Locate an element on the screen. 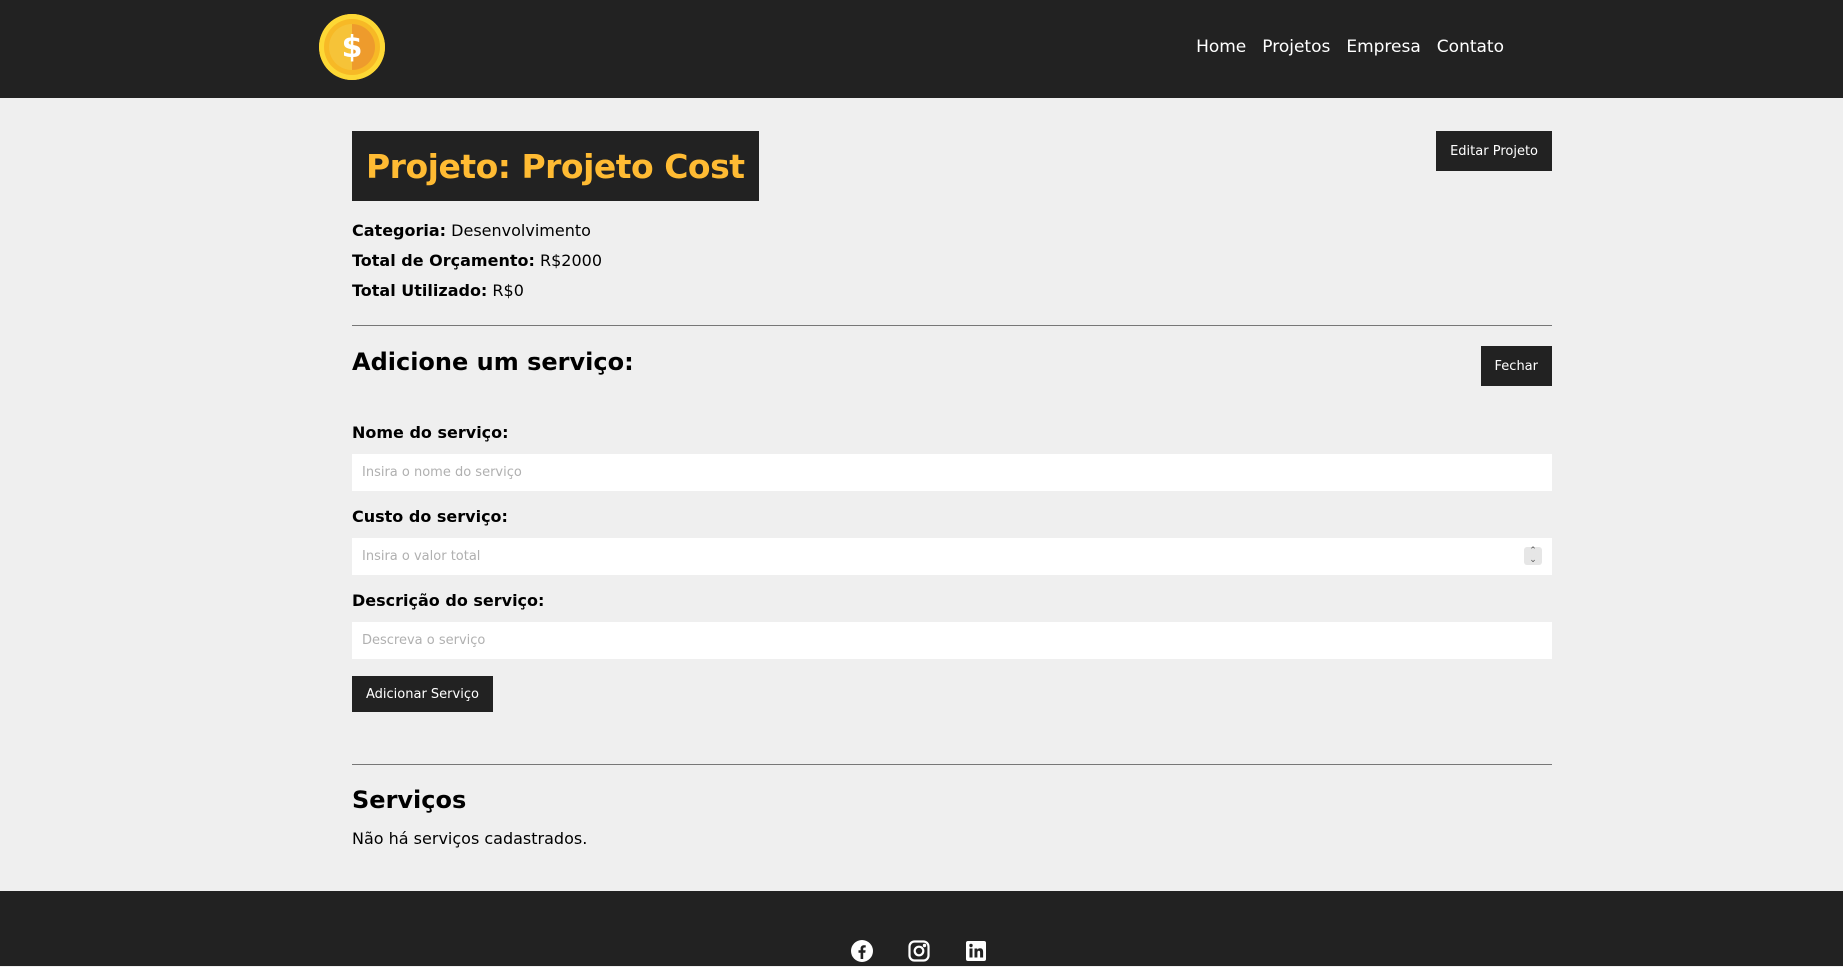  services-title: Serviços is located at coordinates (409, 800).